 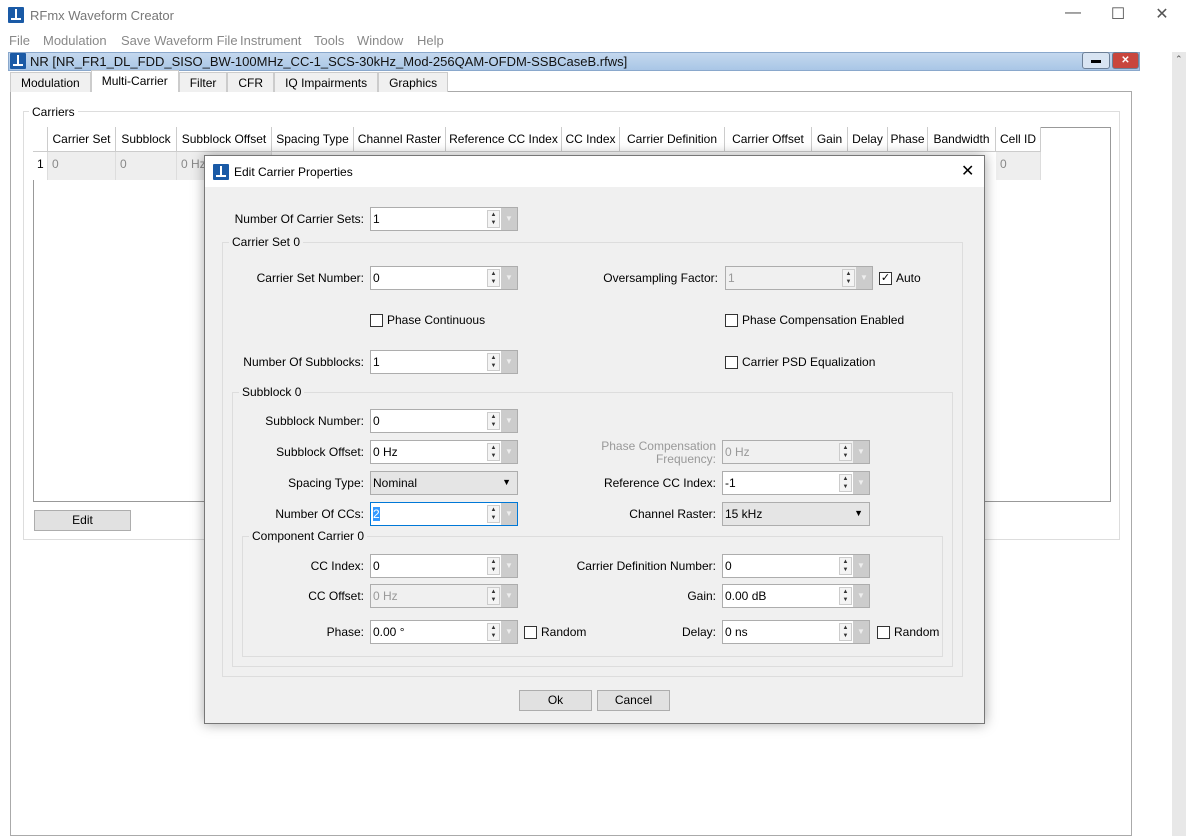 I want to click on vertical-scrollbar: ⌃, so click(x=1179, y=444).